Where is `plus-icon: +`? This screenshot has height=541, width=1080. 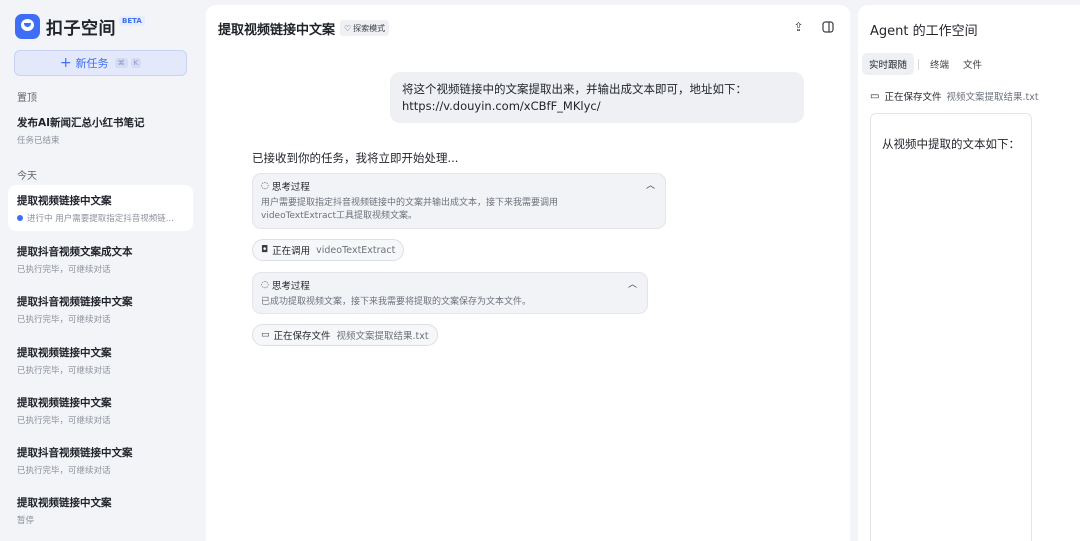 plus-icon: + is located at coordinates (65, 63).